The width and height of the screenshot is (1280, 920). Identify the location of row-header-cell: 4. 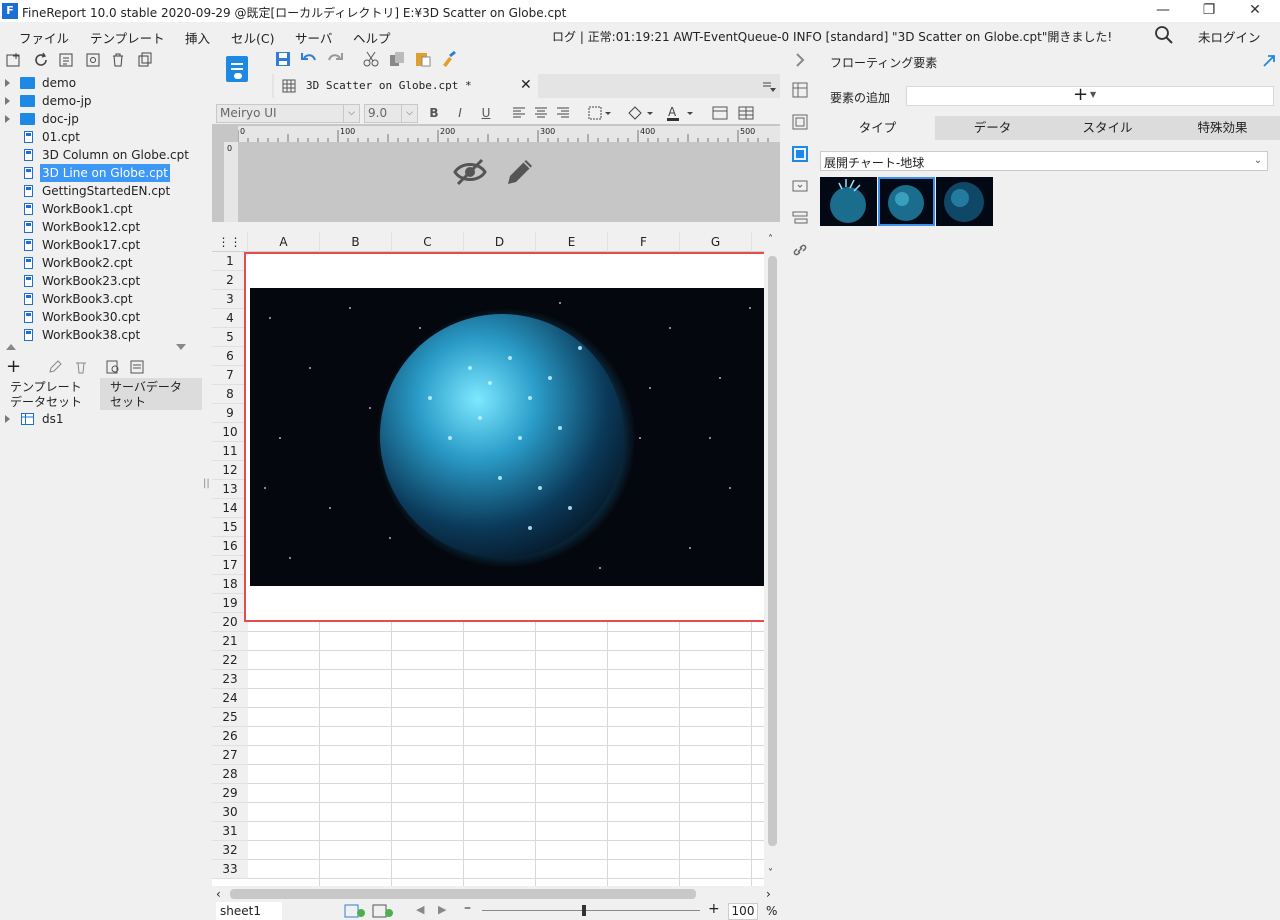
(230, 318).